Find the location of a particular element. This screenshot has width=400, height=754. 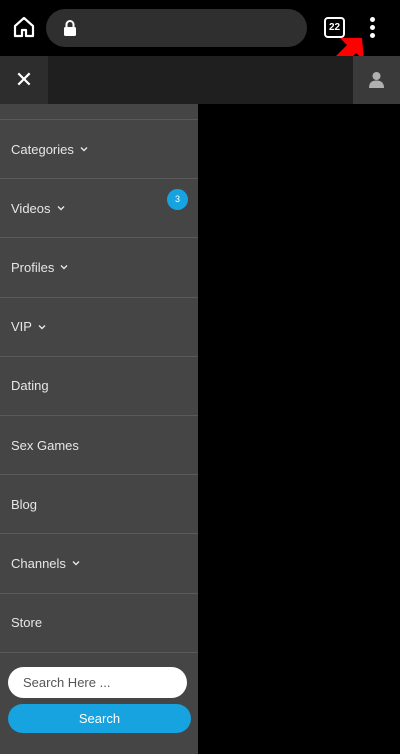

browser-toolbar: 22 is located at coordinates (200, 37).